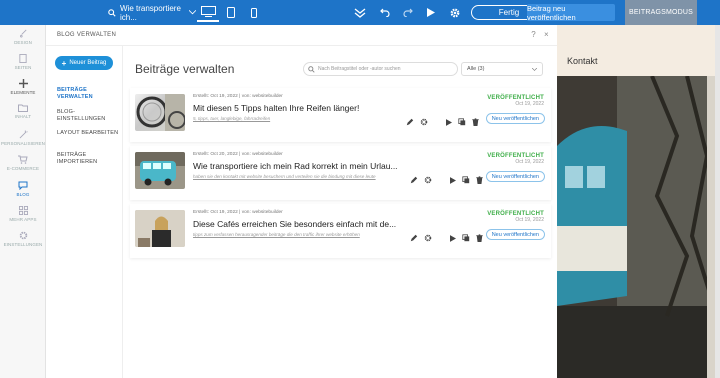 Image resolution: width=720 pixels, height=378 pixels. What do you see at coordinates (22, 143) in the screenshot?
I see `sidebar-item-label: PERSONALISIEREN` at bounding box center [22, 143].